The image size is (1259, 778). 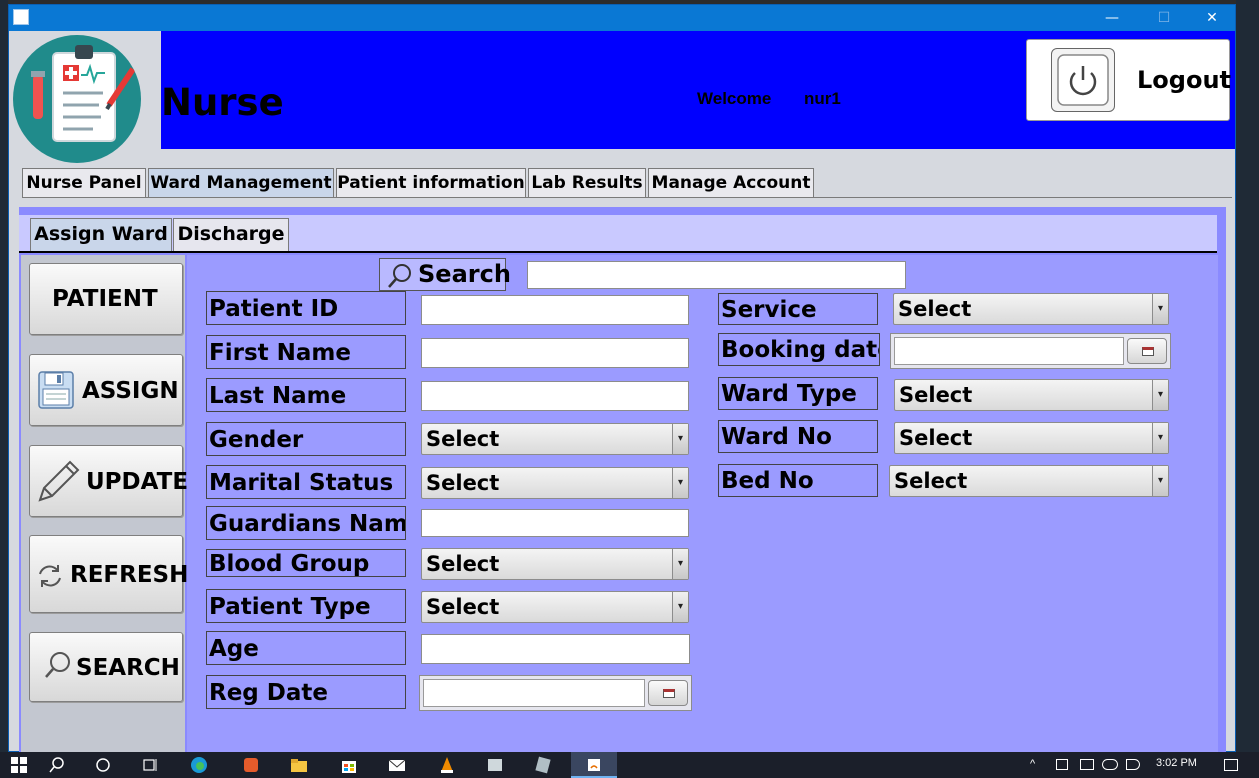 I want to click on vlc-icon, so click(x=447, y=765).